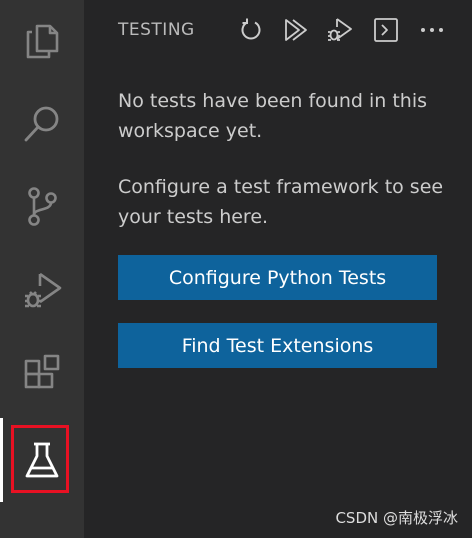 This screenshot has width=472, height=538. I want to click on run-tests-icon, so click(296, 30).